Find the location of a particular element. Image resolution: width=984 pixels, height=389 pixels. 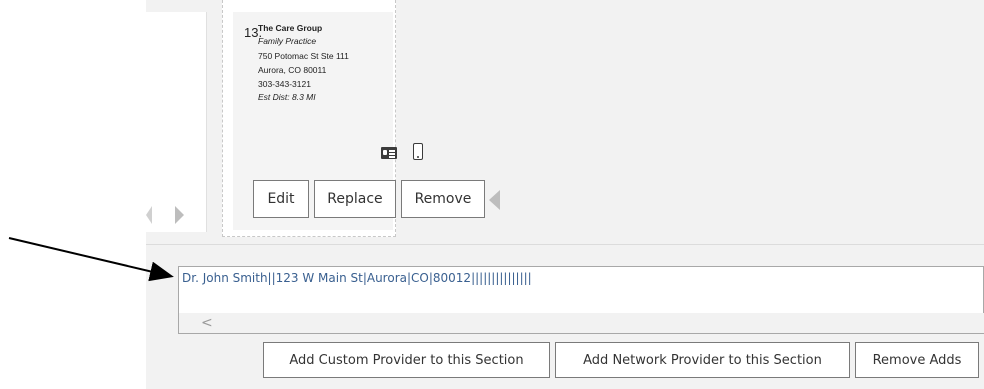

annotation-arrow is located at coordinates (91, 259).